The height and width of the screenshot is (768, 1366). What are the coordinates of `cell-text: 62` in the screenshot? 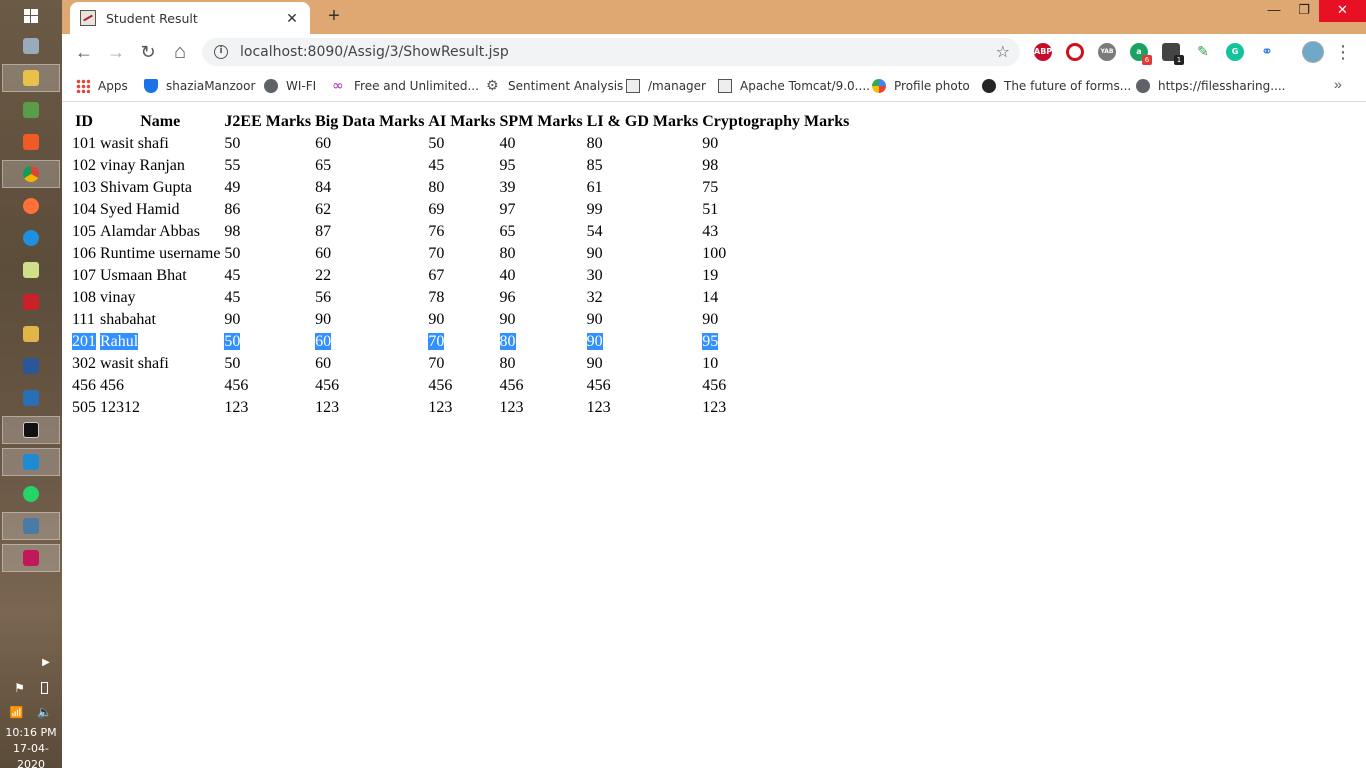 It's located at (323, 209).